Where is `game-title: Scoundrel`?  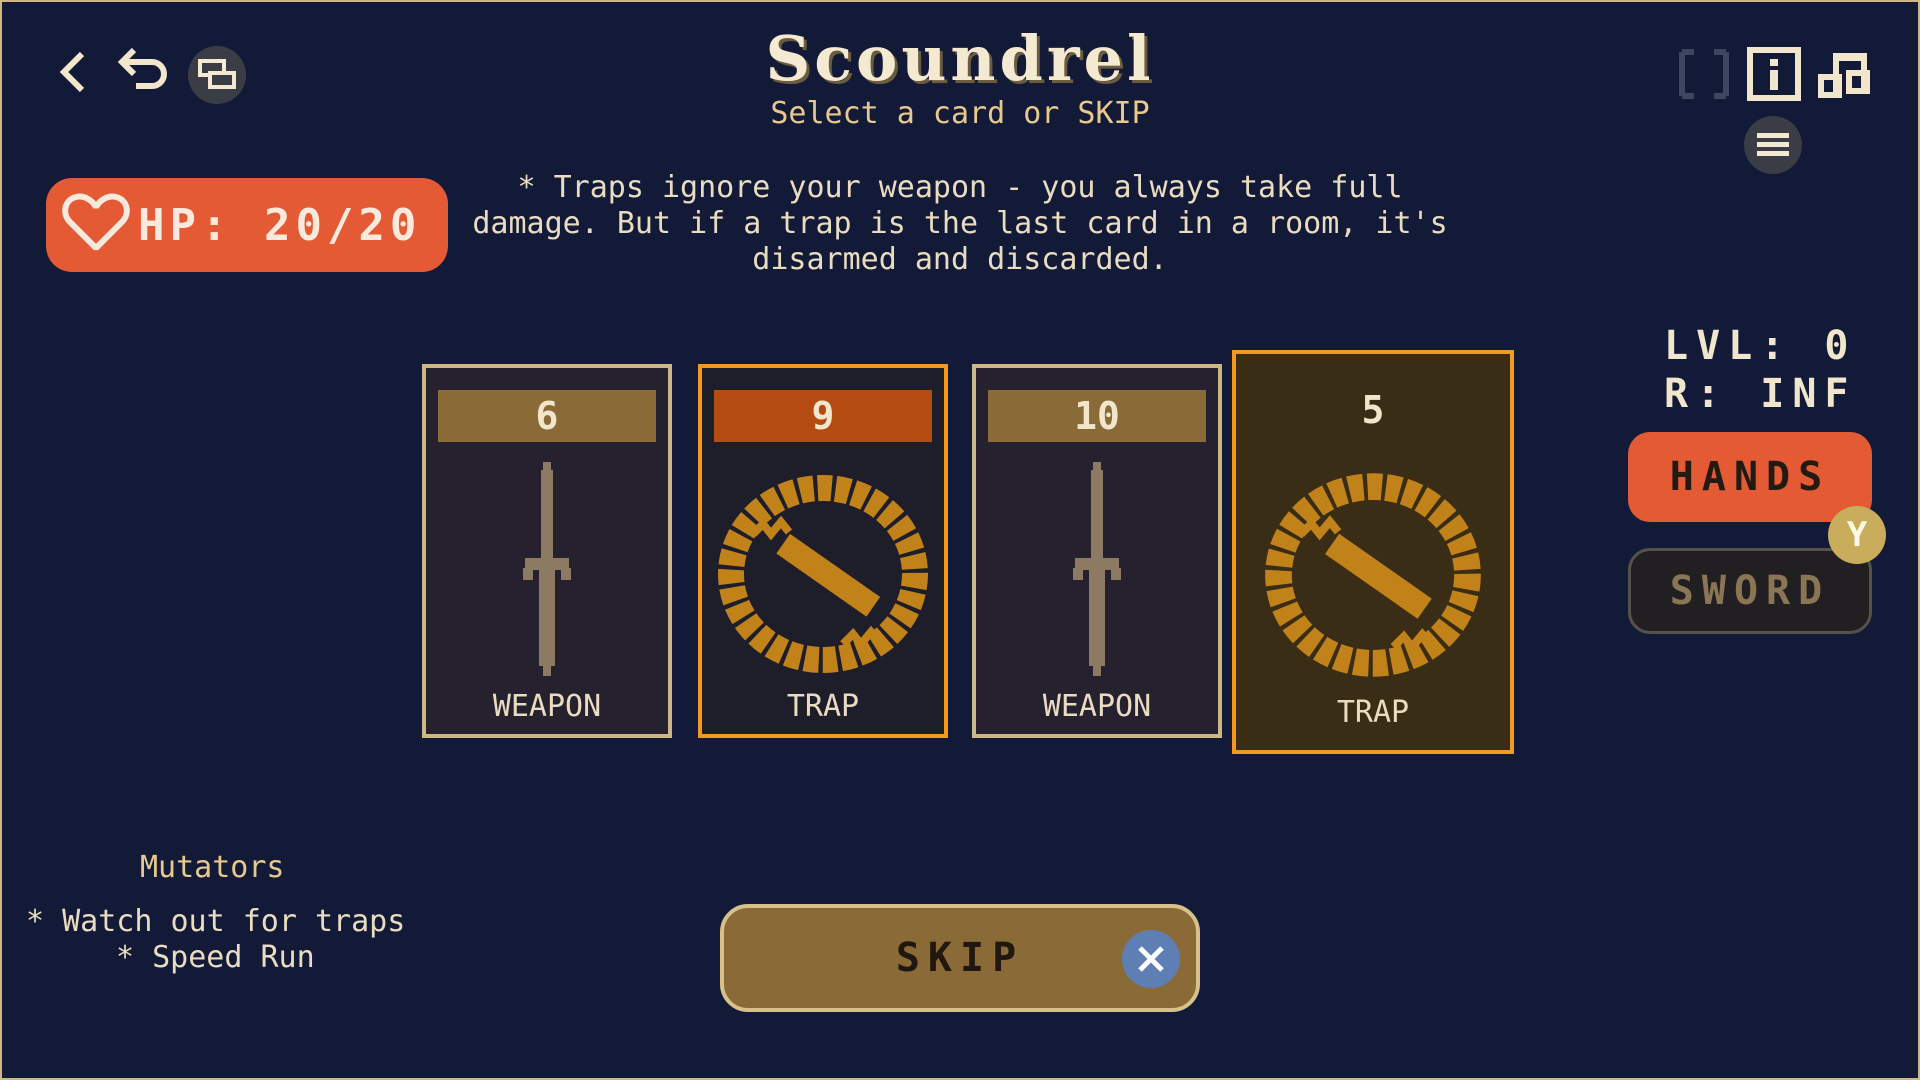
game-title: Scoundrel is located at coordinates (960, 58).